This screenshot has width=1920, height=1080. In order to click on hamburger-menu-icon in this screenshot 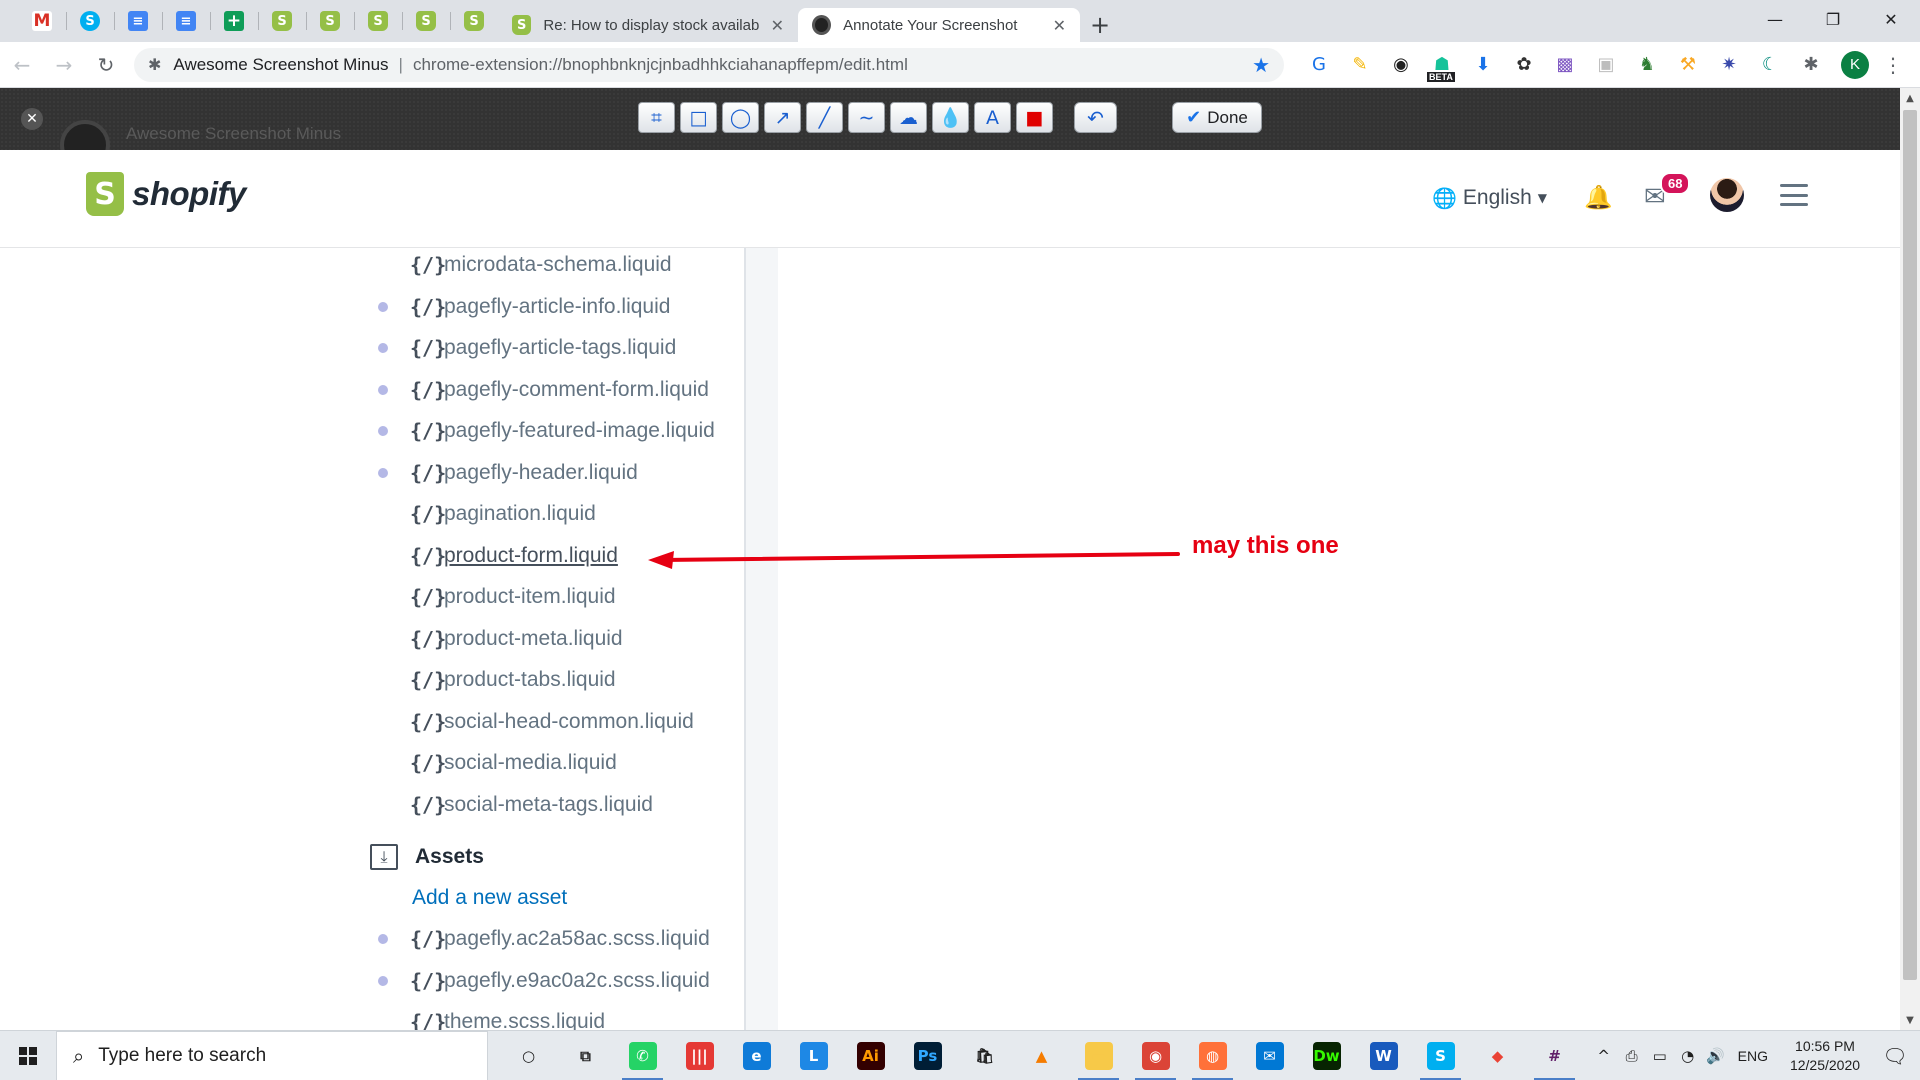, I will do `click(1794, 195)`.